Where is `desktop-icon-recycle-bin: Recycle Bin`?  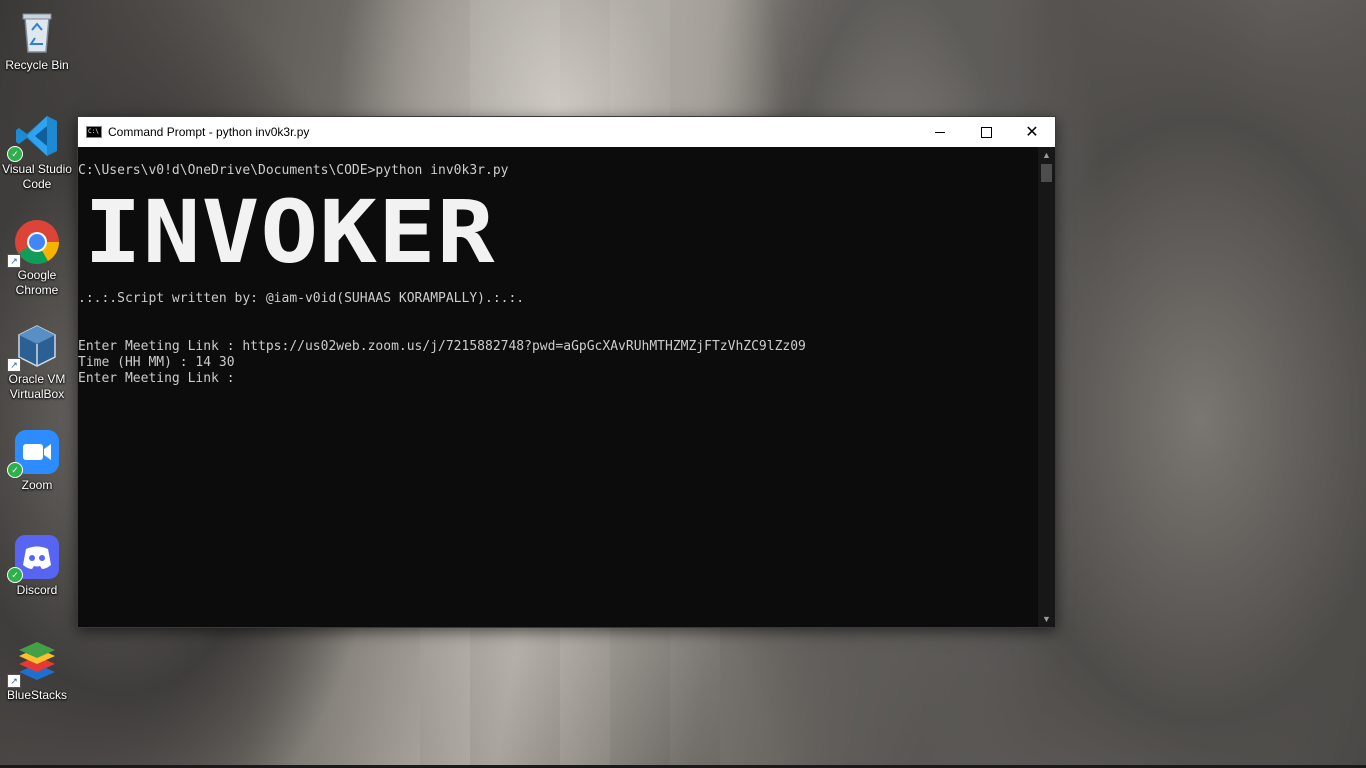
desktop-icon-recycle-bin: Recycle Bin is located at coordinates (37, 40).